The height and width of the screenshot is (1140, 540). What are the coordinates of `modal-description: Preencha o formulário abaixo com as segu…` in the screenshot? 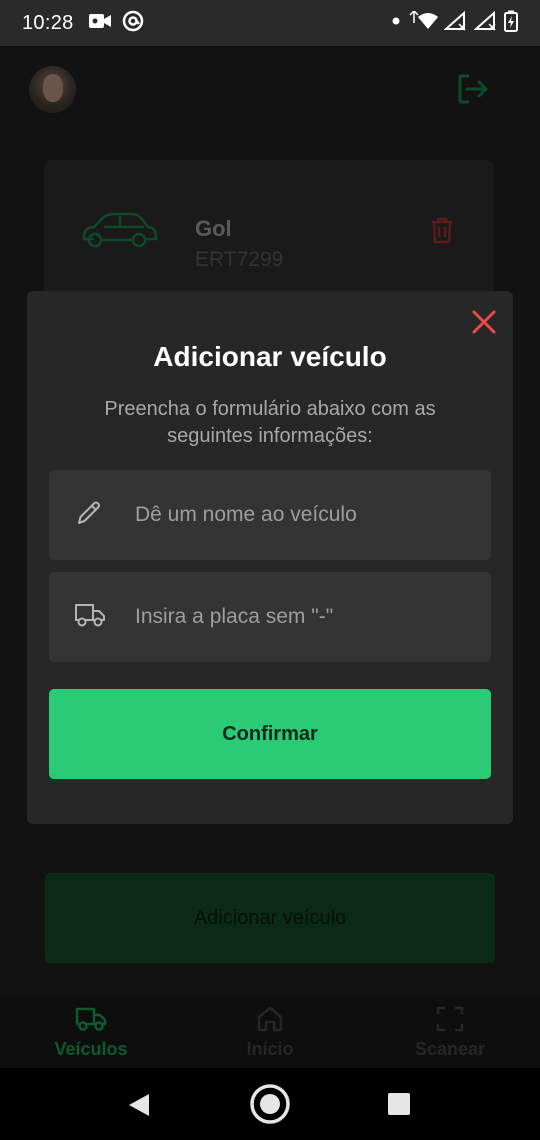 It's located at (270, 422).